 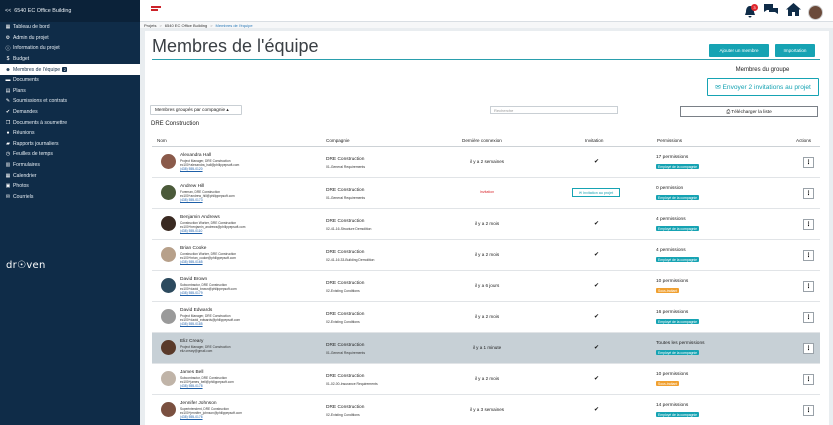 I want to click on header-name: Nom, so click(x=162, y=140).